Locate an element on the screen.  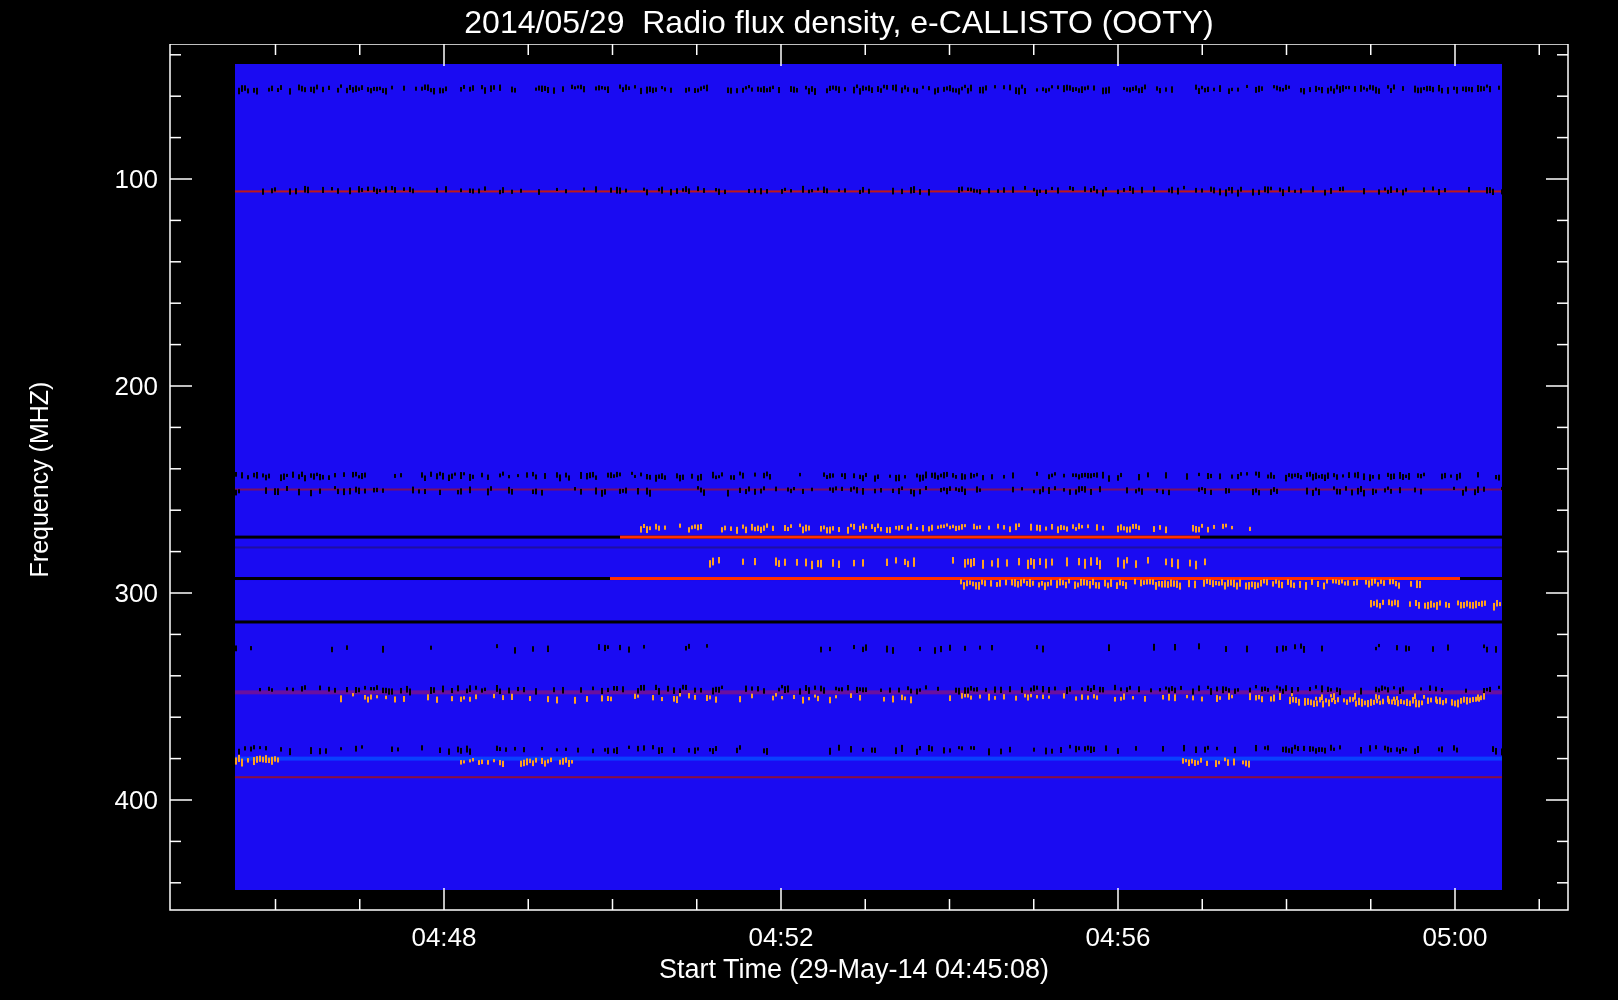
tick-label: 200 is located at coordinates (136, 386).